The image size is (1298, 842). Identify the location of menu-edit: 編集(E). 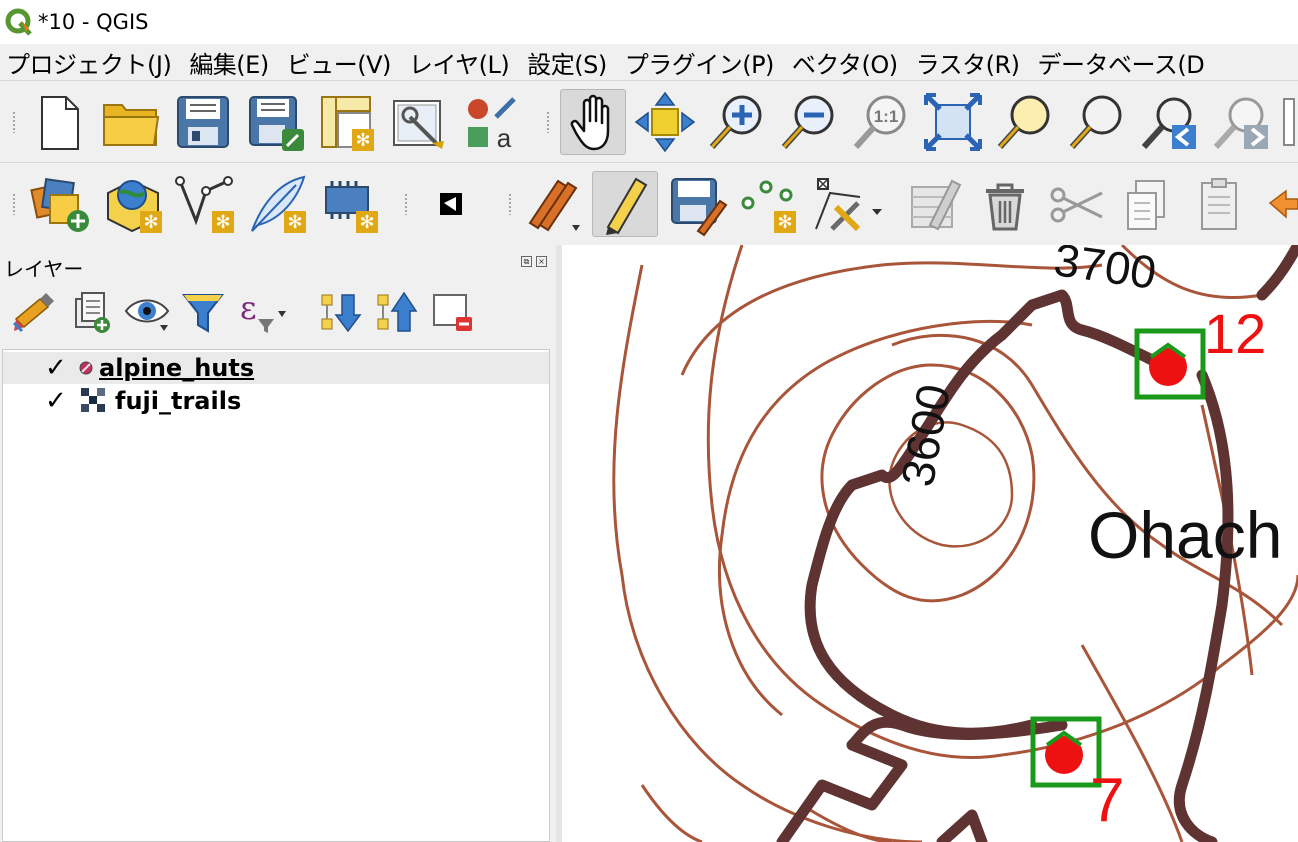
(229, 62).